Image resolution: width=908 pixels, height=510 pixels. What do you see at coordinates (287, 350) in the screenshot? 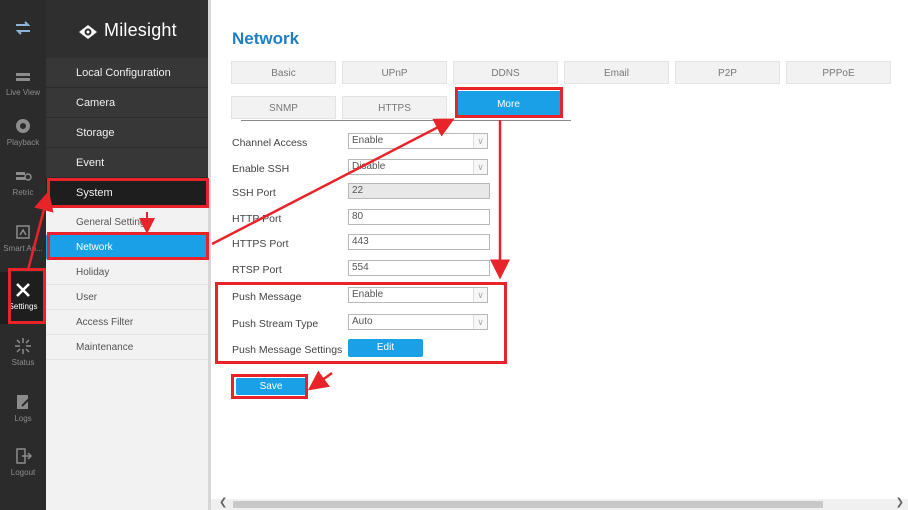
I see `label-push-message-settings: Push Message Settings` at bounding box center [287, 350].